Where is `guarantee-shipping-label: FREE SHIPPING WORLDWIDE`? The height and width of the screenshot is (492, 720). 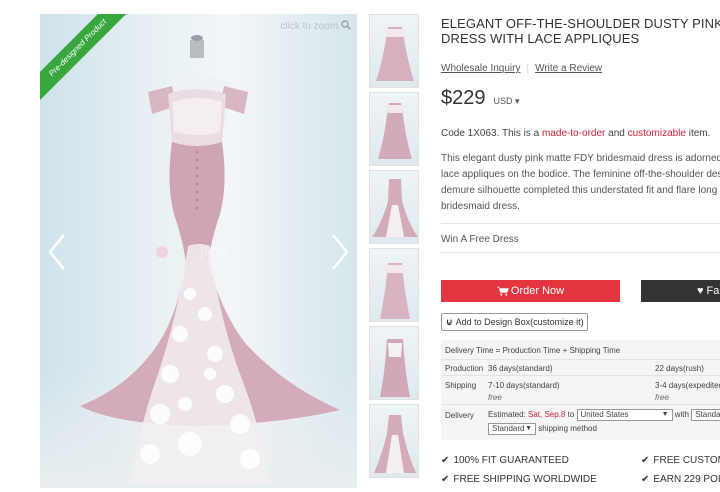
guarantee-shipping-label: FREE SHIPPING WORLDWIDE is located at coordinates (525, 479).